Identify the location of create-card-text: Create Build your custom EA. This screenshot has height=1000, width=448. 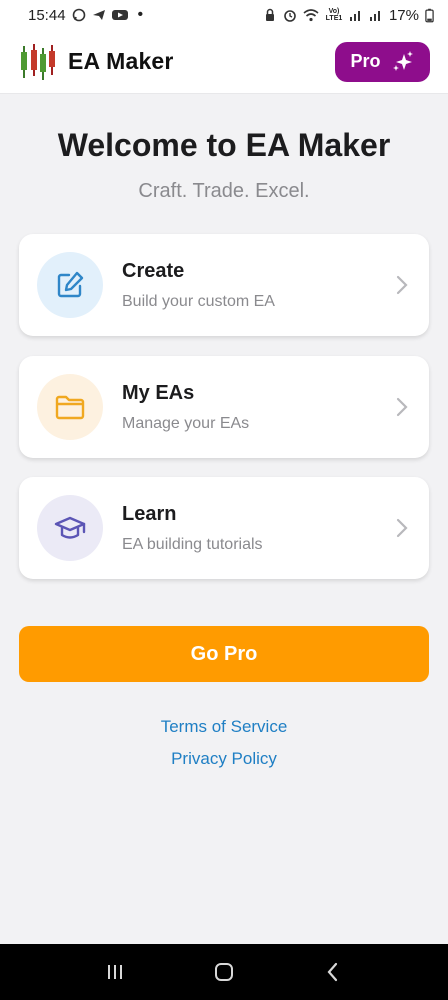
(257, 285).